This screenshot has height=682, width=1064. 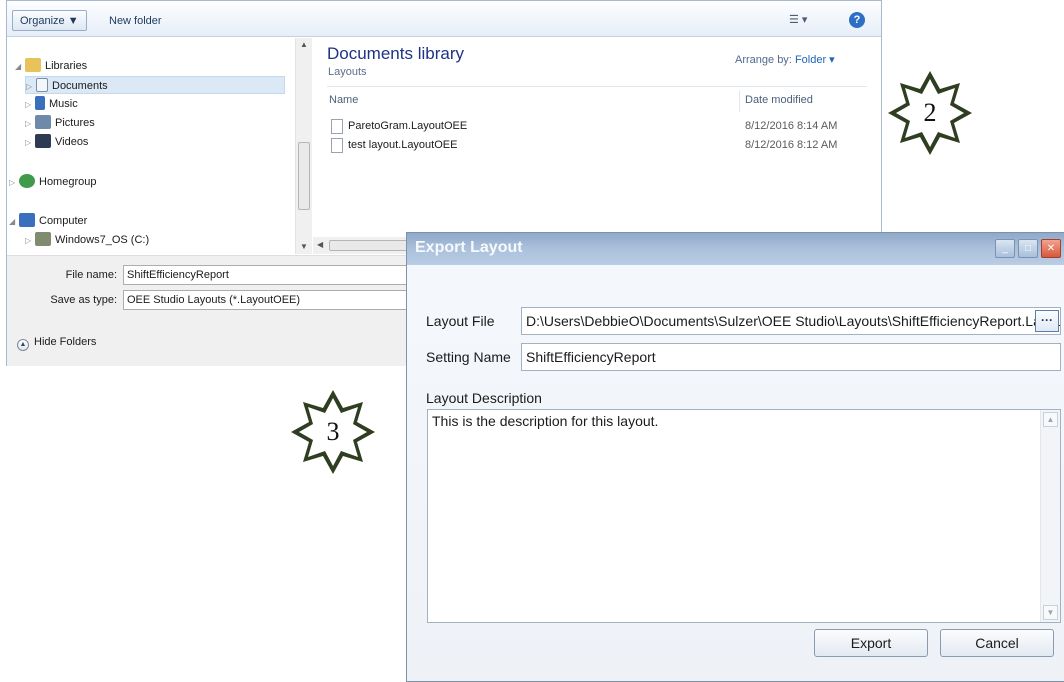 What do you see at coordinates (33, 65) in the screenshot?
I see `libraries-icon` at bounding box center [33, 65].